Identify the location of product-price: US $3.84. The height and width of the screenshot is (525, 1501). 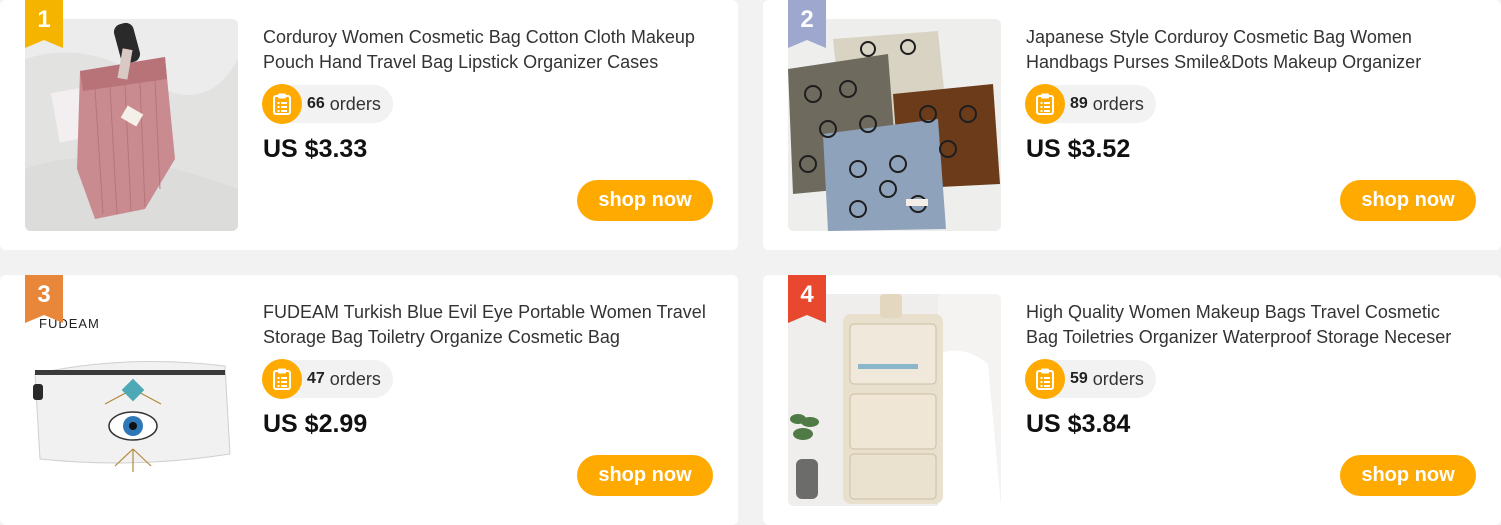
(1078, 424).